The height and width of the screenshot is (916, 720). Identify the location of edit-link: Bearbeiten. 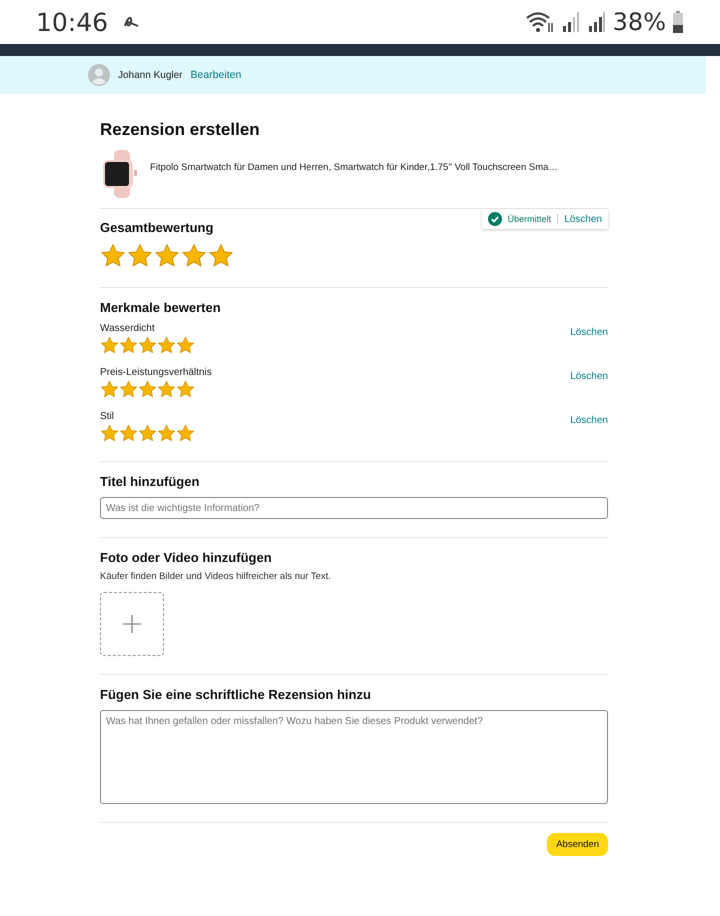
(216, 75).